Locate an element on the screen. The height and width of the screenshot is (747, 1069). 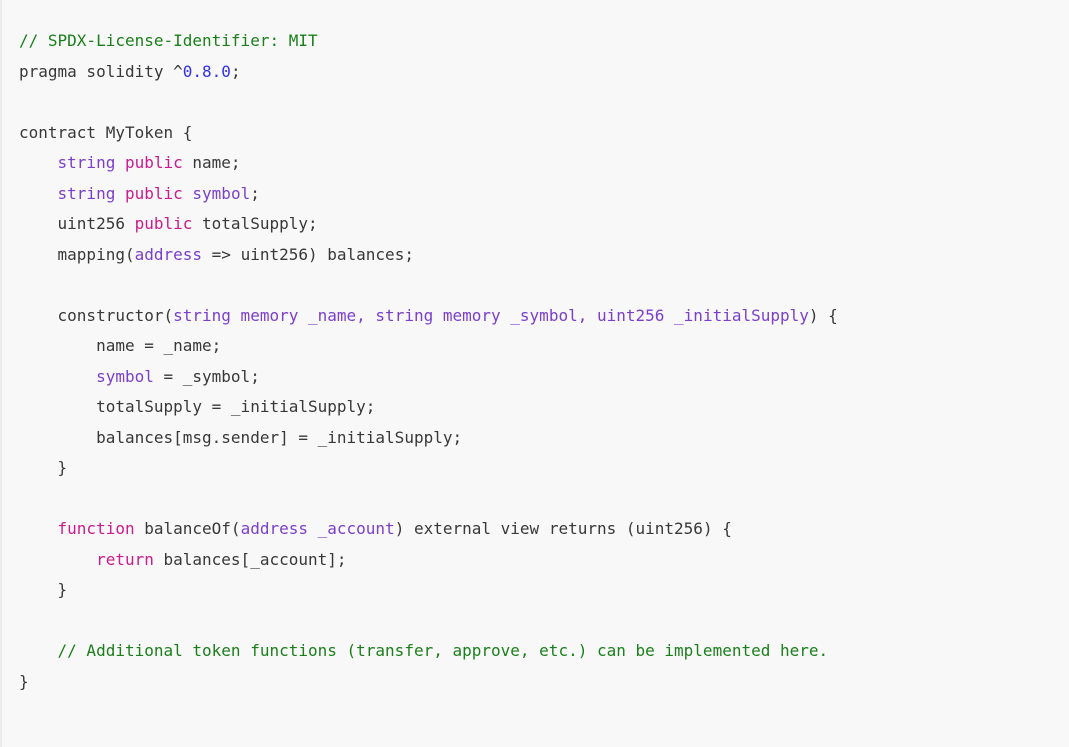
code-token-pln: mapping( is located at coordinates (77, 254).